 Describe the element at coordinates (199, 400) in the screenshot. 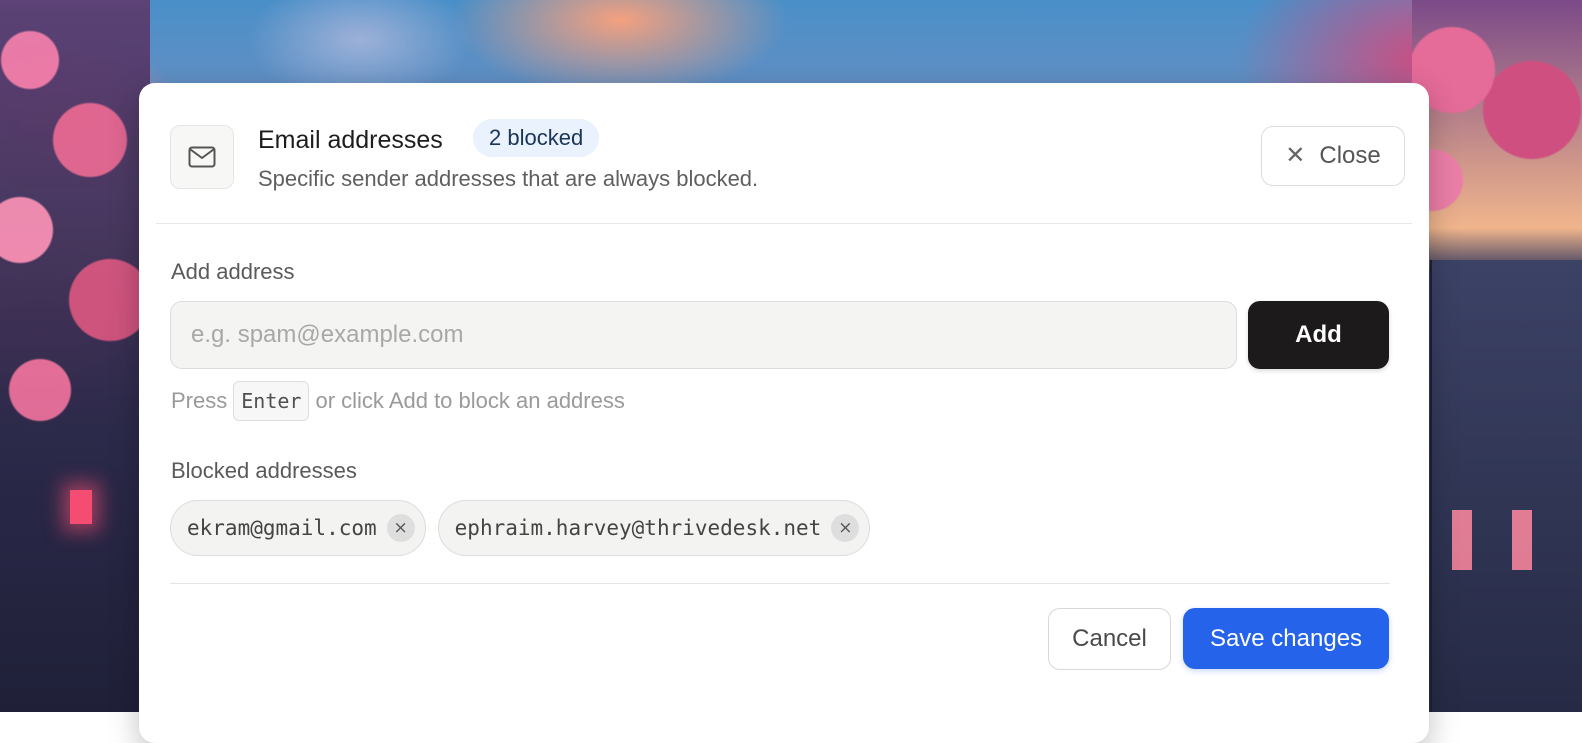

I see `hint-prefix: Press` at that location.